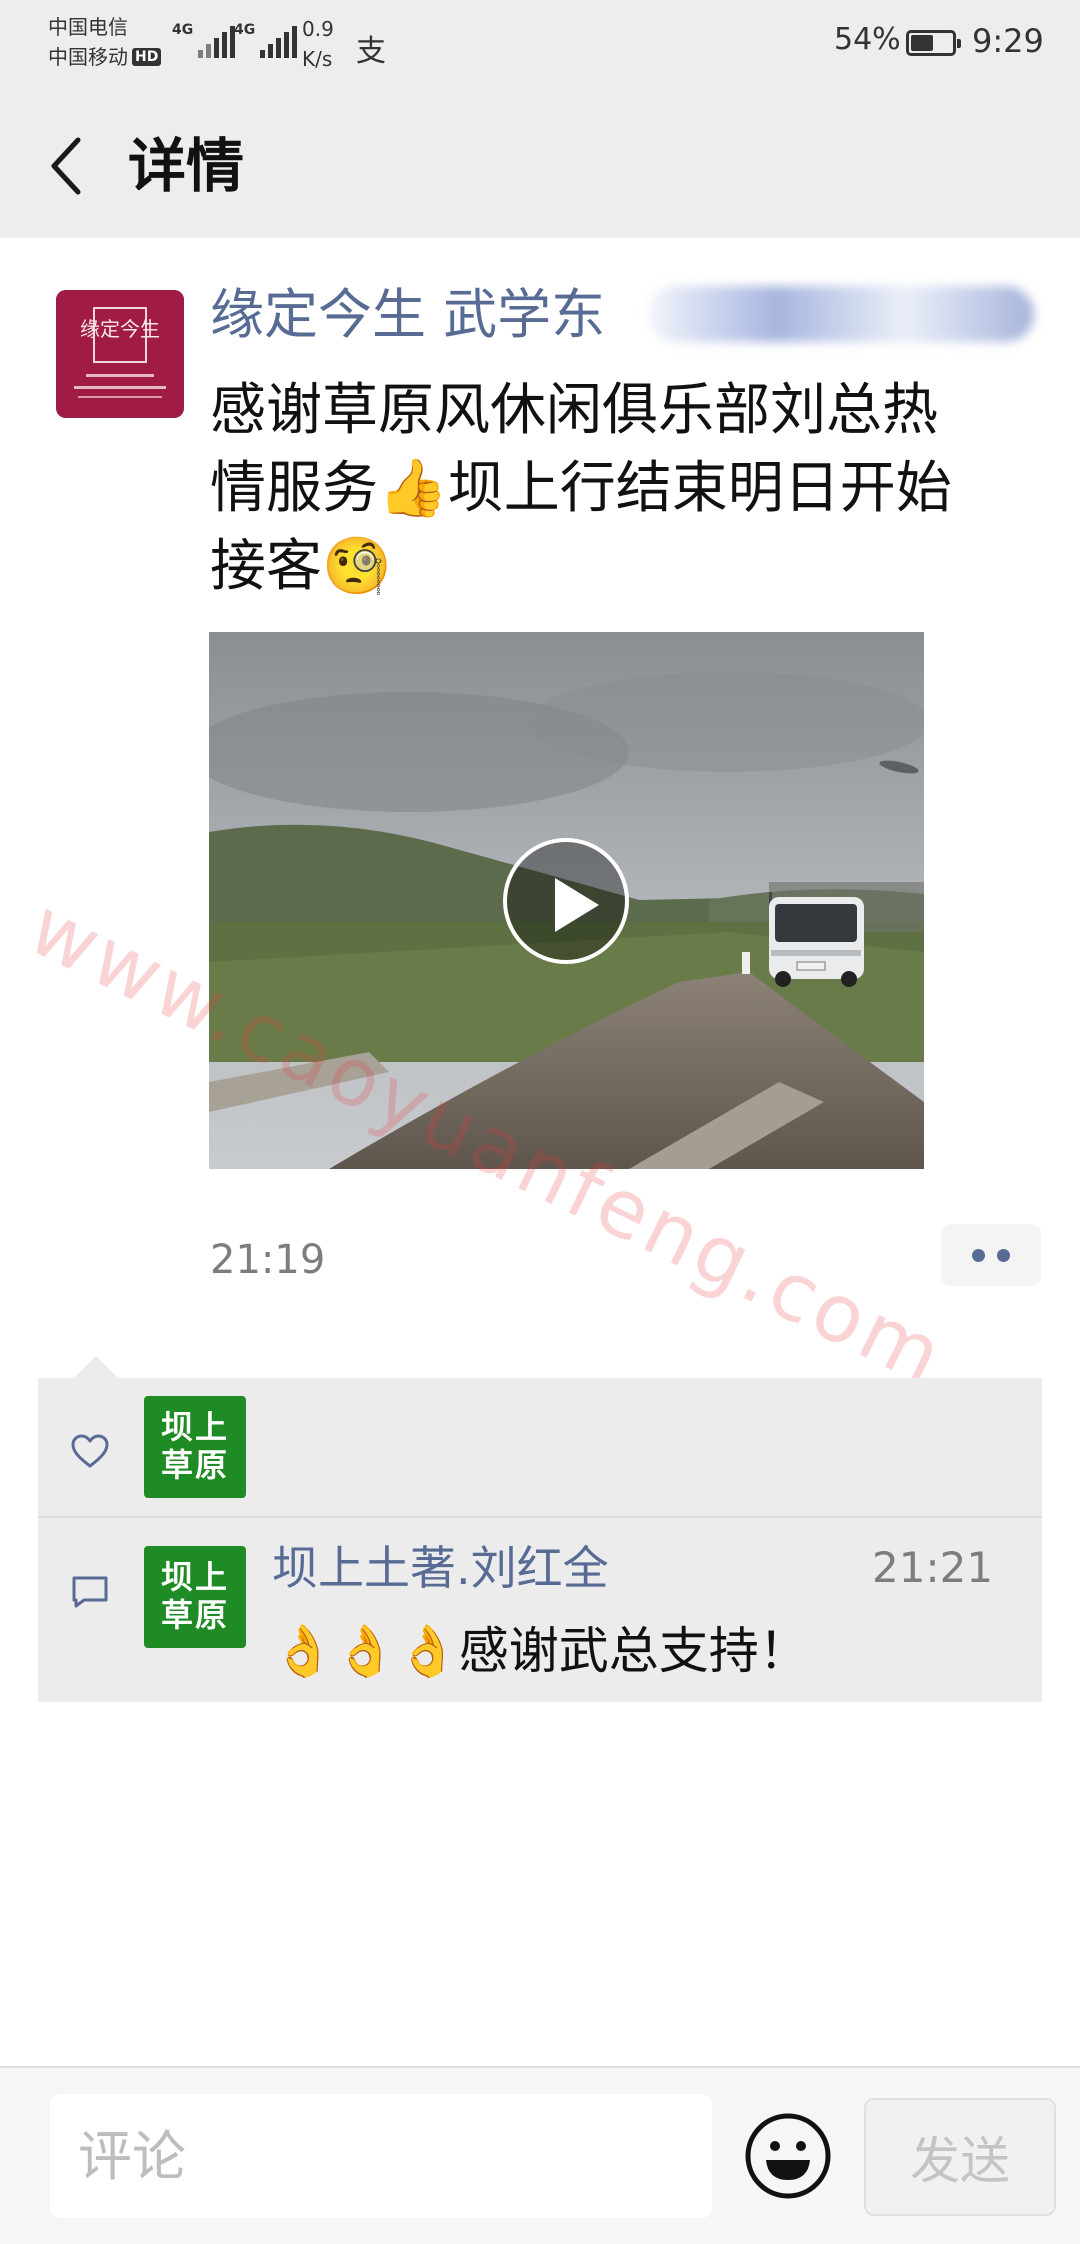 Image resolution: width=1080 pixels, height=2244 pixels. Describe the element at coordinates (186, 166) in the screenshot. I see `page-title: 详情` at that location.